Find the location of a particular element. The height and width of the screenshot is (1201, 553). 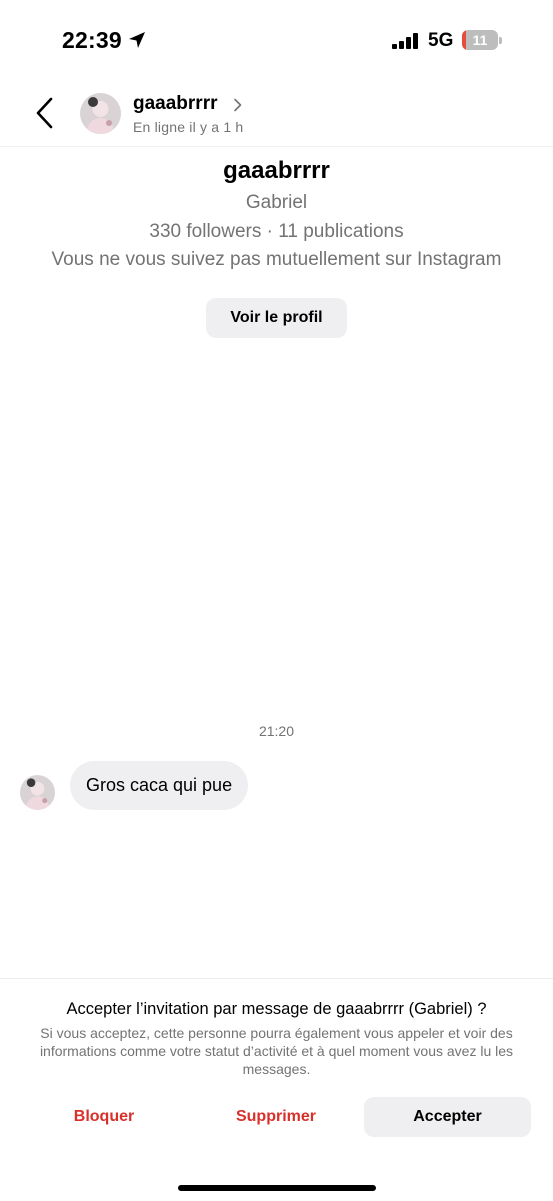

delete-button: Supprimer is located at coordinates (276, 1117).